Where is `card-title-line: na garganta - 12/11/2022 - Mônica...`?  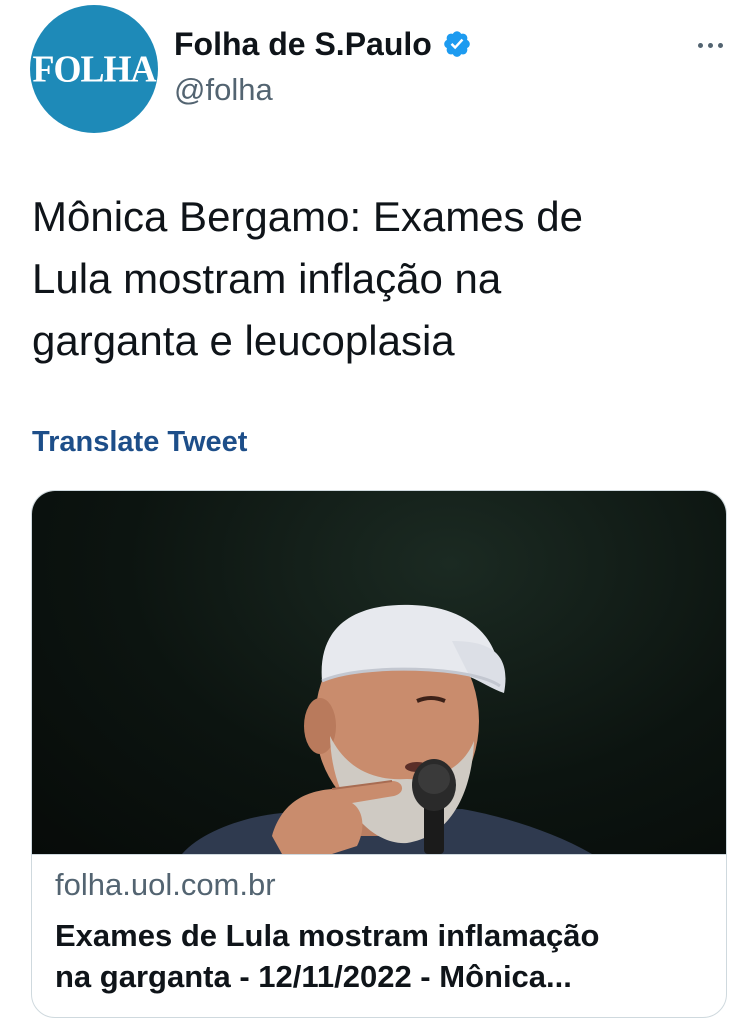
card-title-line: na garganta - 12/11/2022 - Mônica... is located at coordinates (313, 976).